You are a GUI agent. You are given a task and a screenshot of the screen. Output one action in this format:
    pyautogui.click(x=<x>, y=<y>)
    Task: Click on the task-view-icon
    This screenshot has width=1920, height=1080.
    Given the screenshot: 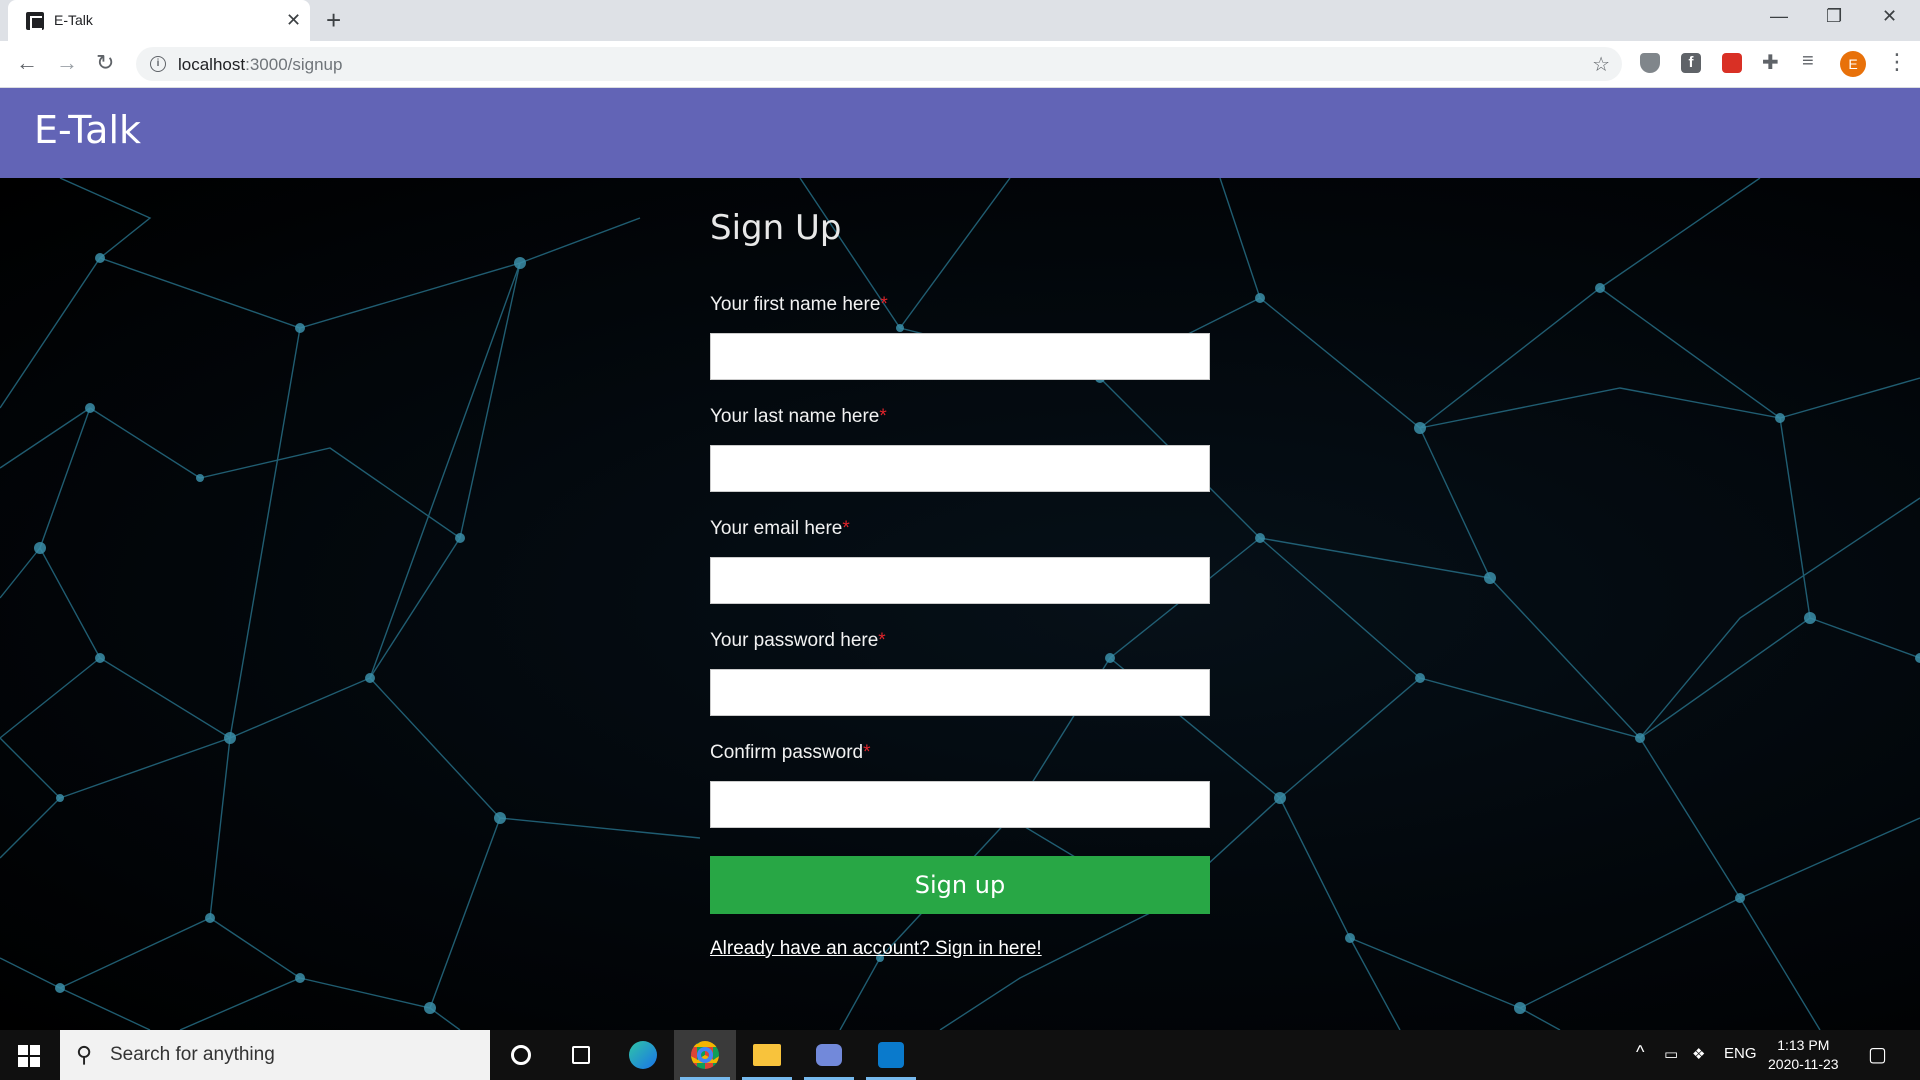 What is the action you would take?
    pyautogui.click(x=581, y=1055)
    